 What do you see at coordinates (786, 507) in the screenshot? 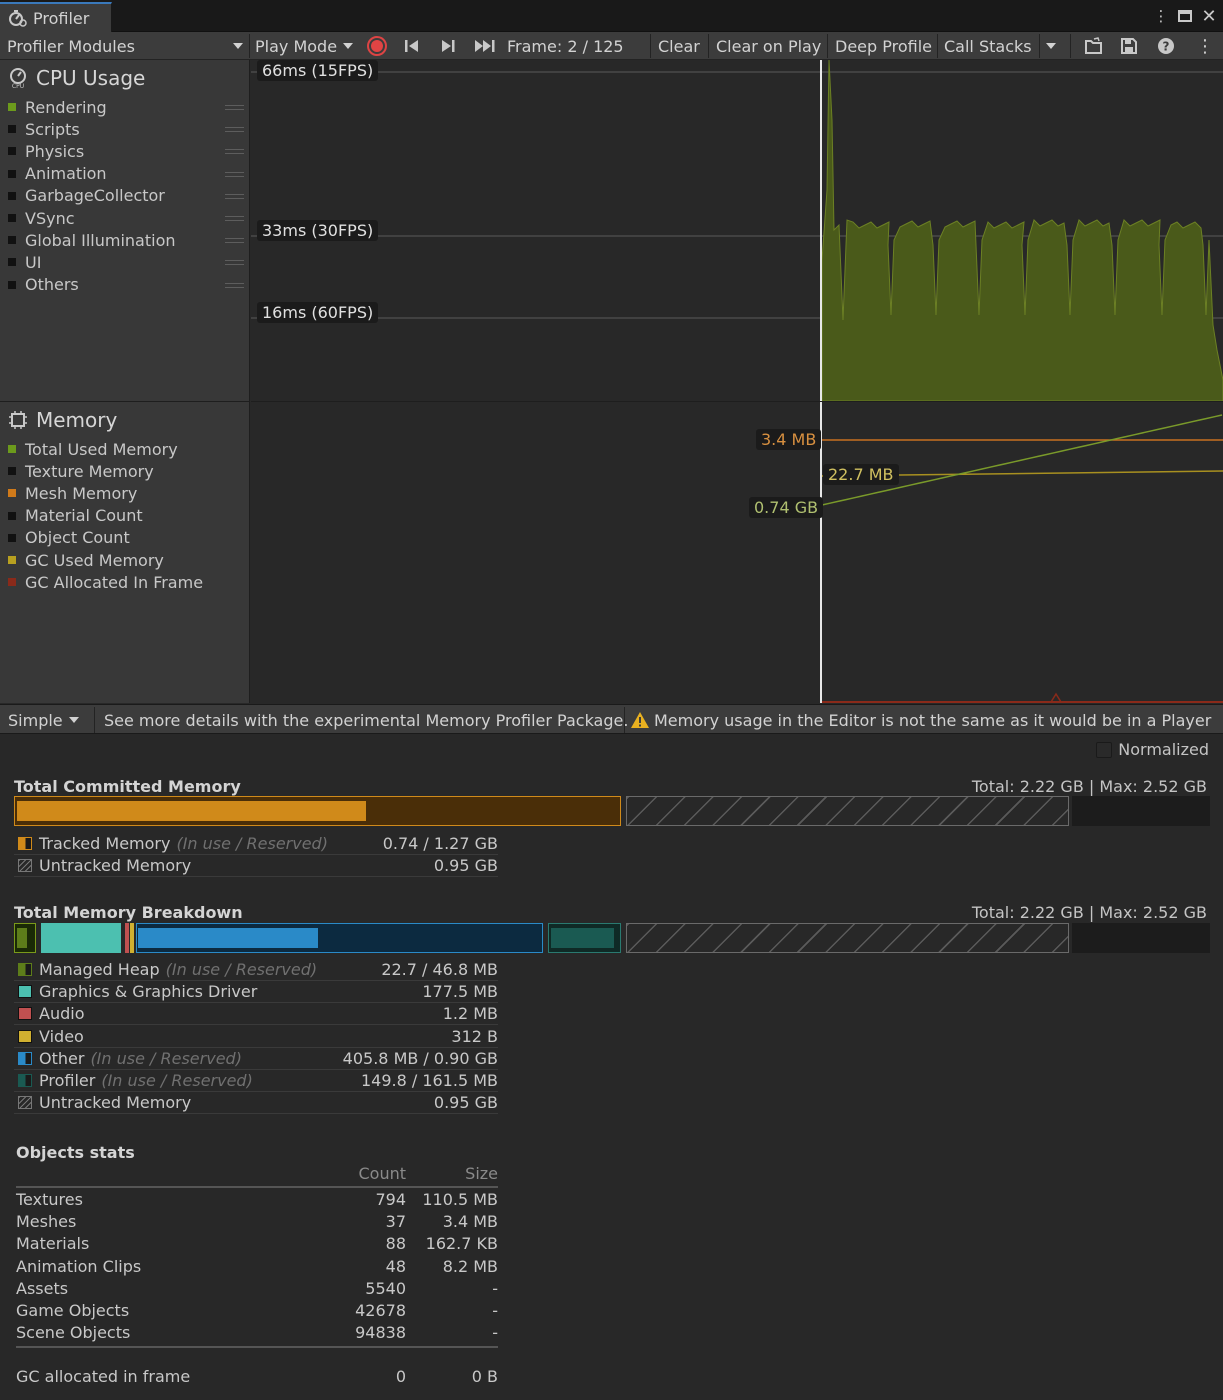
I see `total-memory-value: 0.74 GB` at bounding box center [786, 507].